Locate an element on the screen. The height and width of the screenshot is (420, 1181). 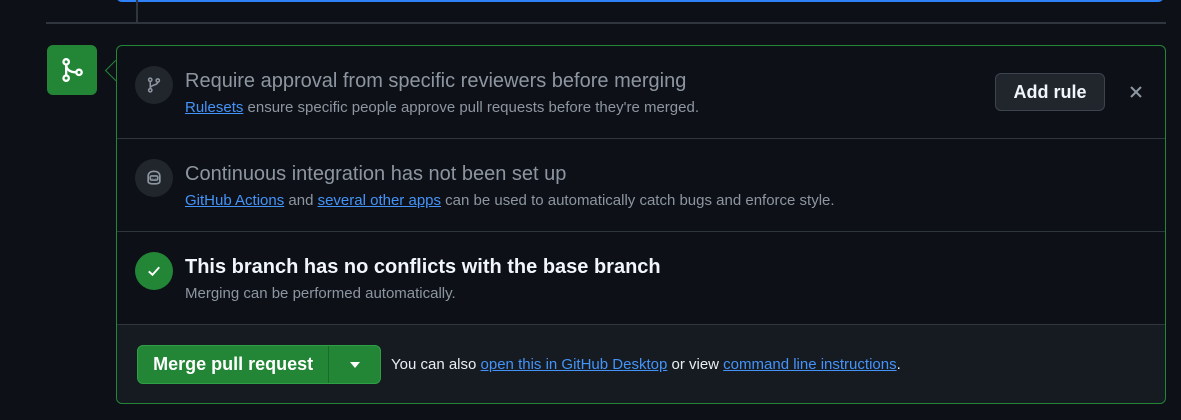
add-rule-button: Add rule is located at coordinates (1050, 92).